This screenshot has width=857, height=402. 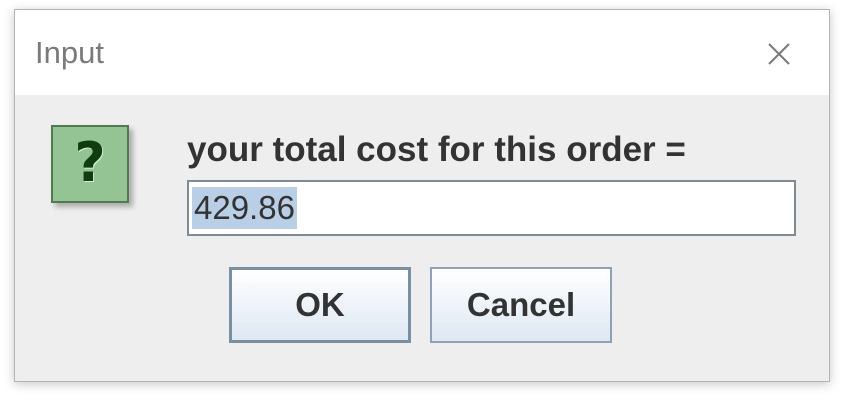 What do you see at coordinates (521, 305) in the screenshot?
I see `cancel-button: Cancel` at bounding box center [521, 305].